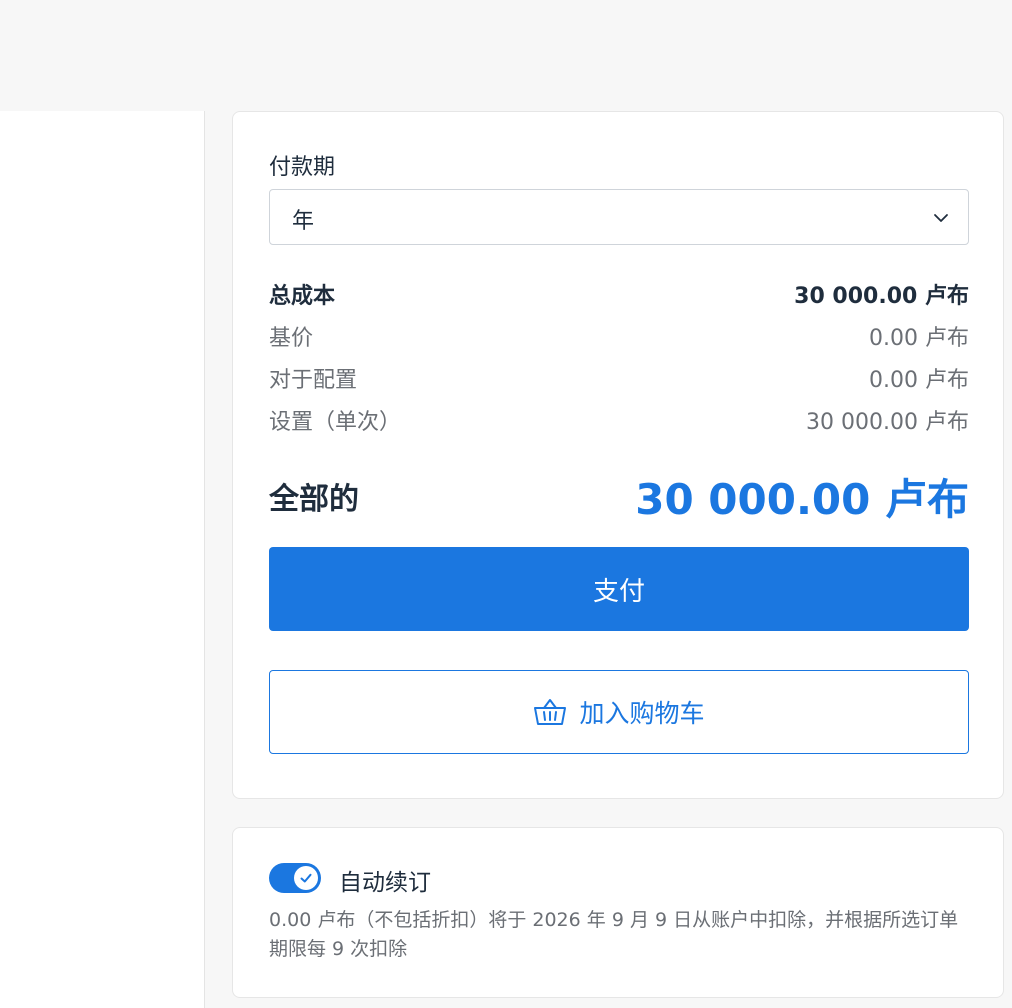 This screenshot has height=1008, width=1012. I want to click on check-icon, so click(306, 878).